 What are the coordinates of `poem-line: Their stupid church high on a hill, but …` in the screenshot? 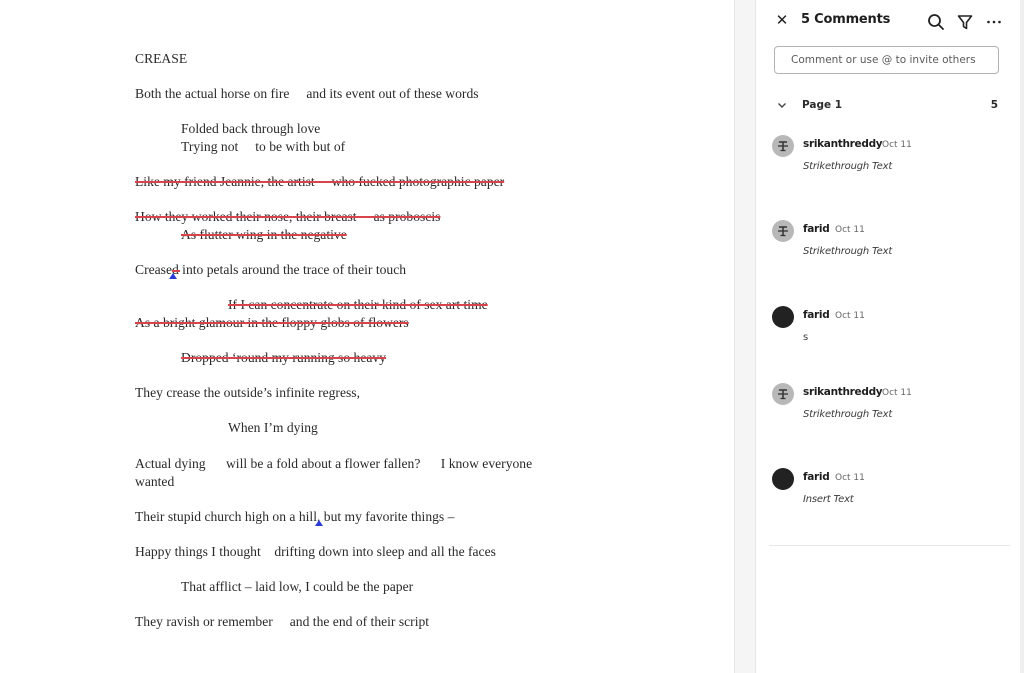 It's located at (295, 516).